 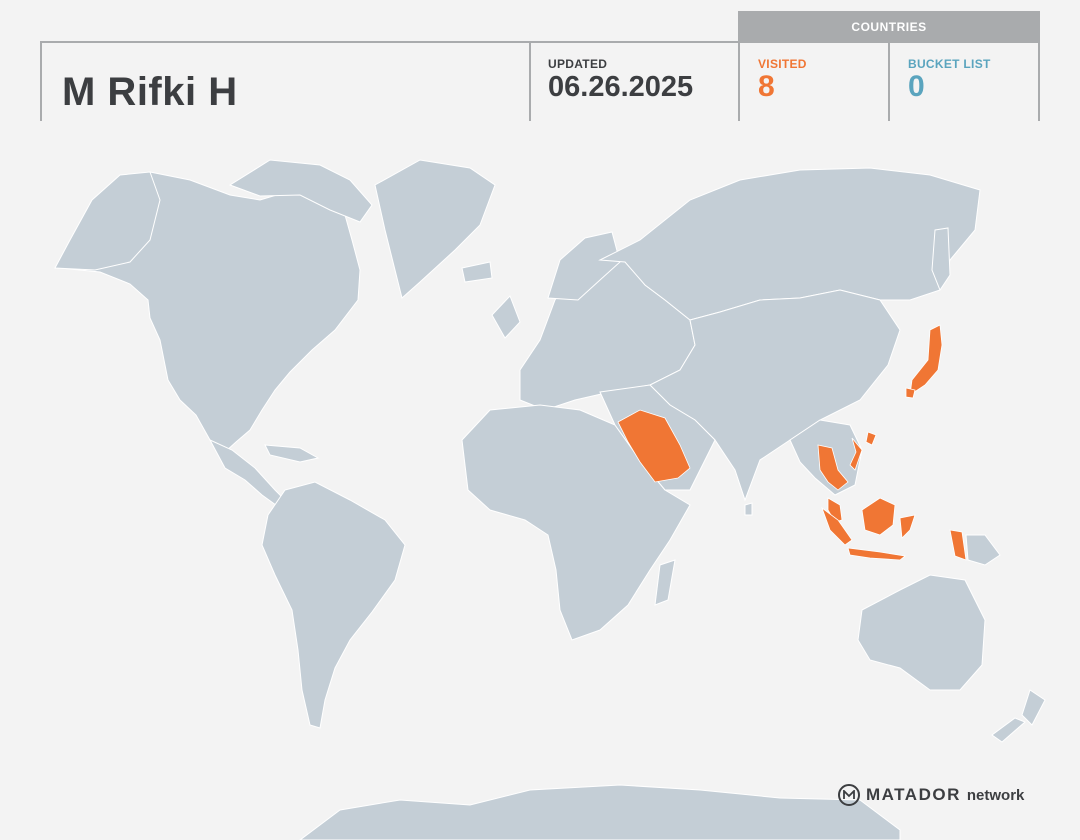 I want to click on updated-label: UPDATED, so click(x=578, y=64).